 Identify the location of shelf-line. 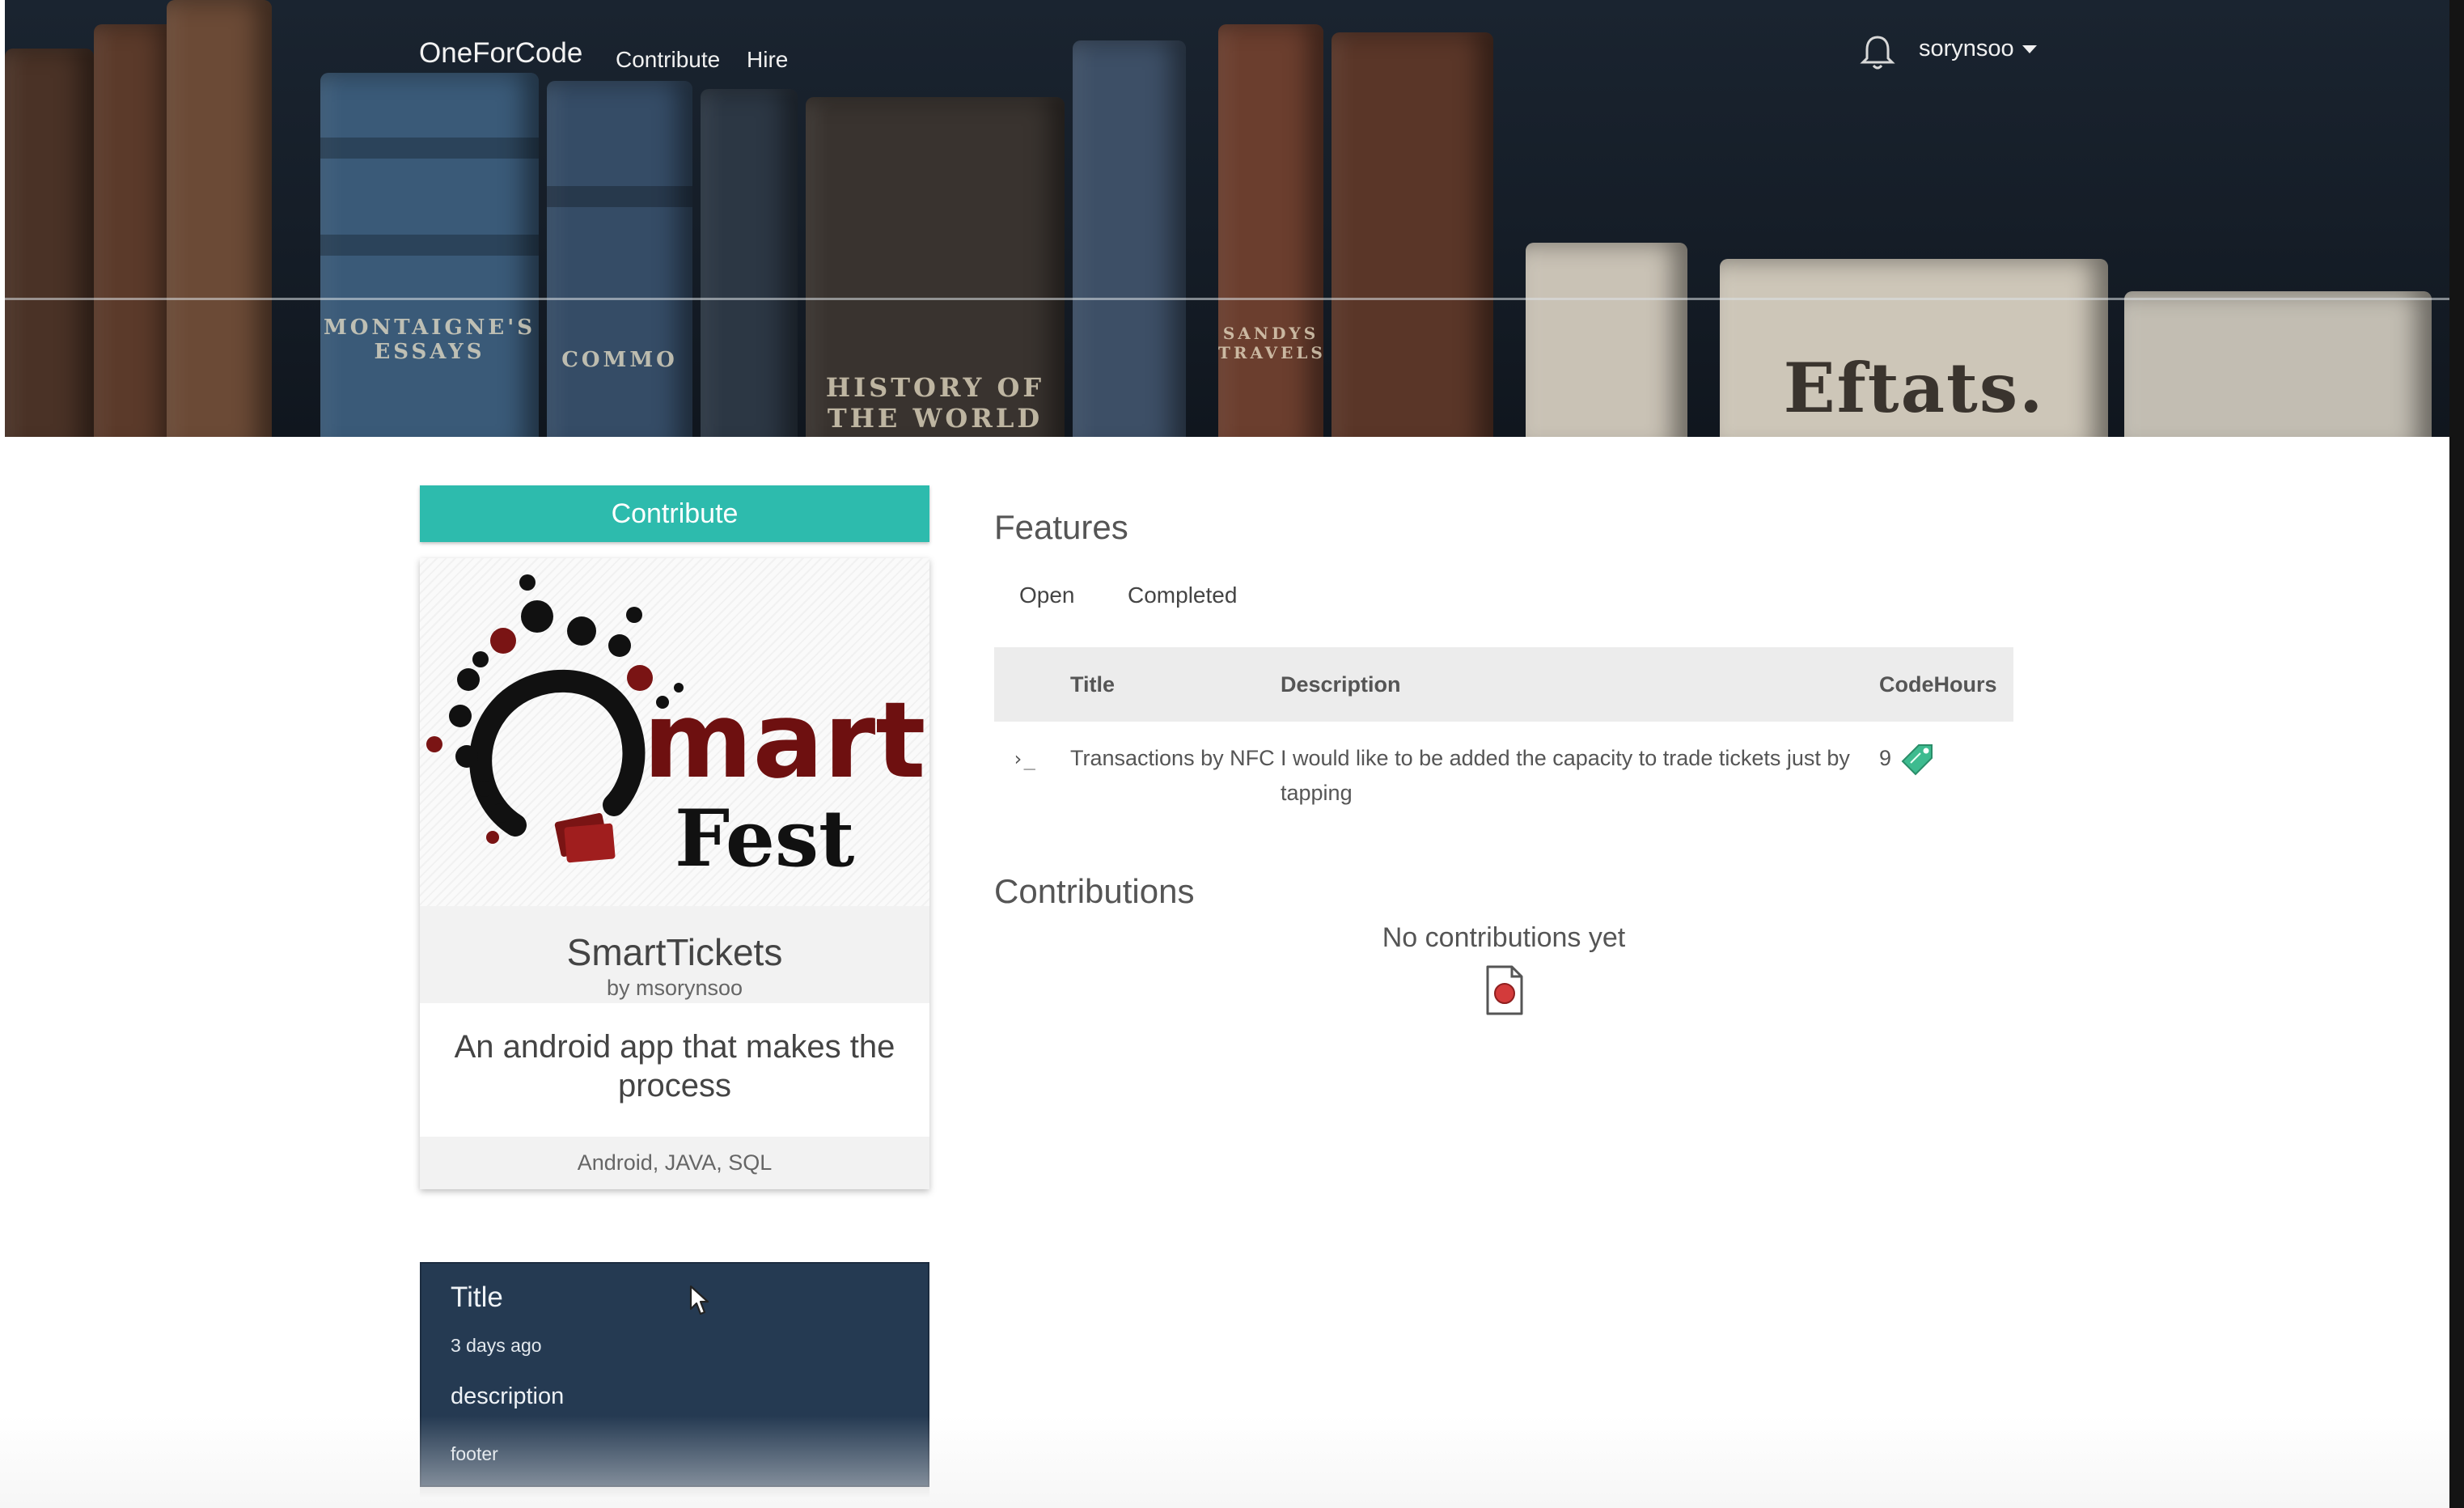
(1227, 299).